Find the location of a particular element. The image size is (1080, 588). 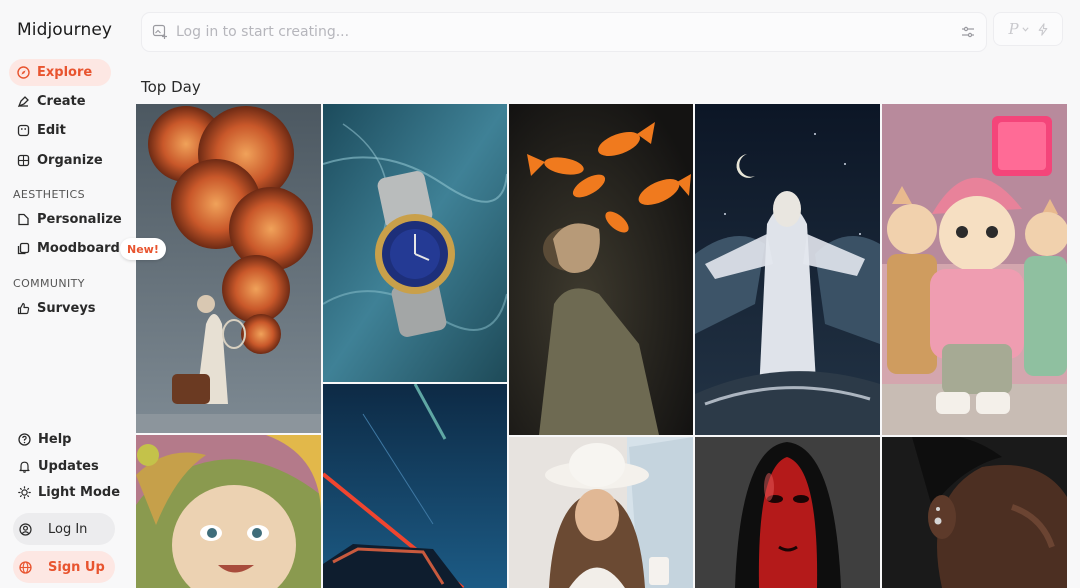

gallery-image-portrait-earring is located at coordinates (974, 512).